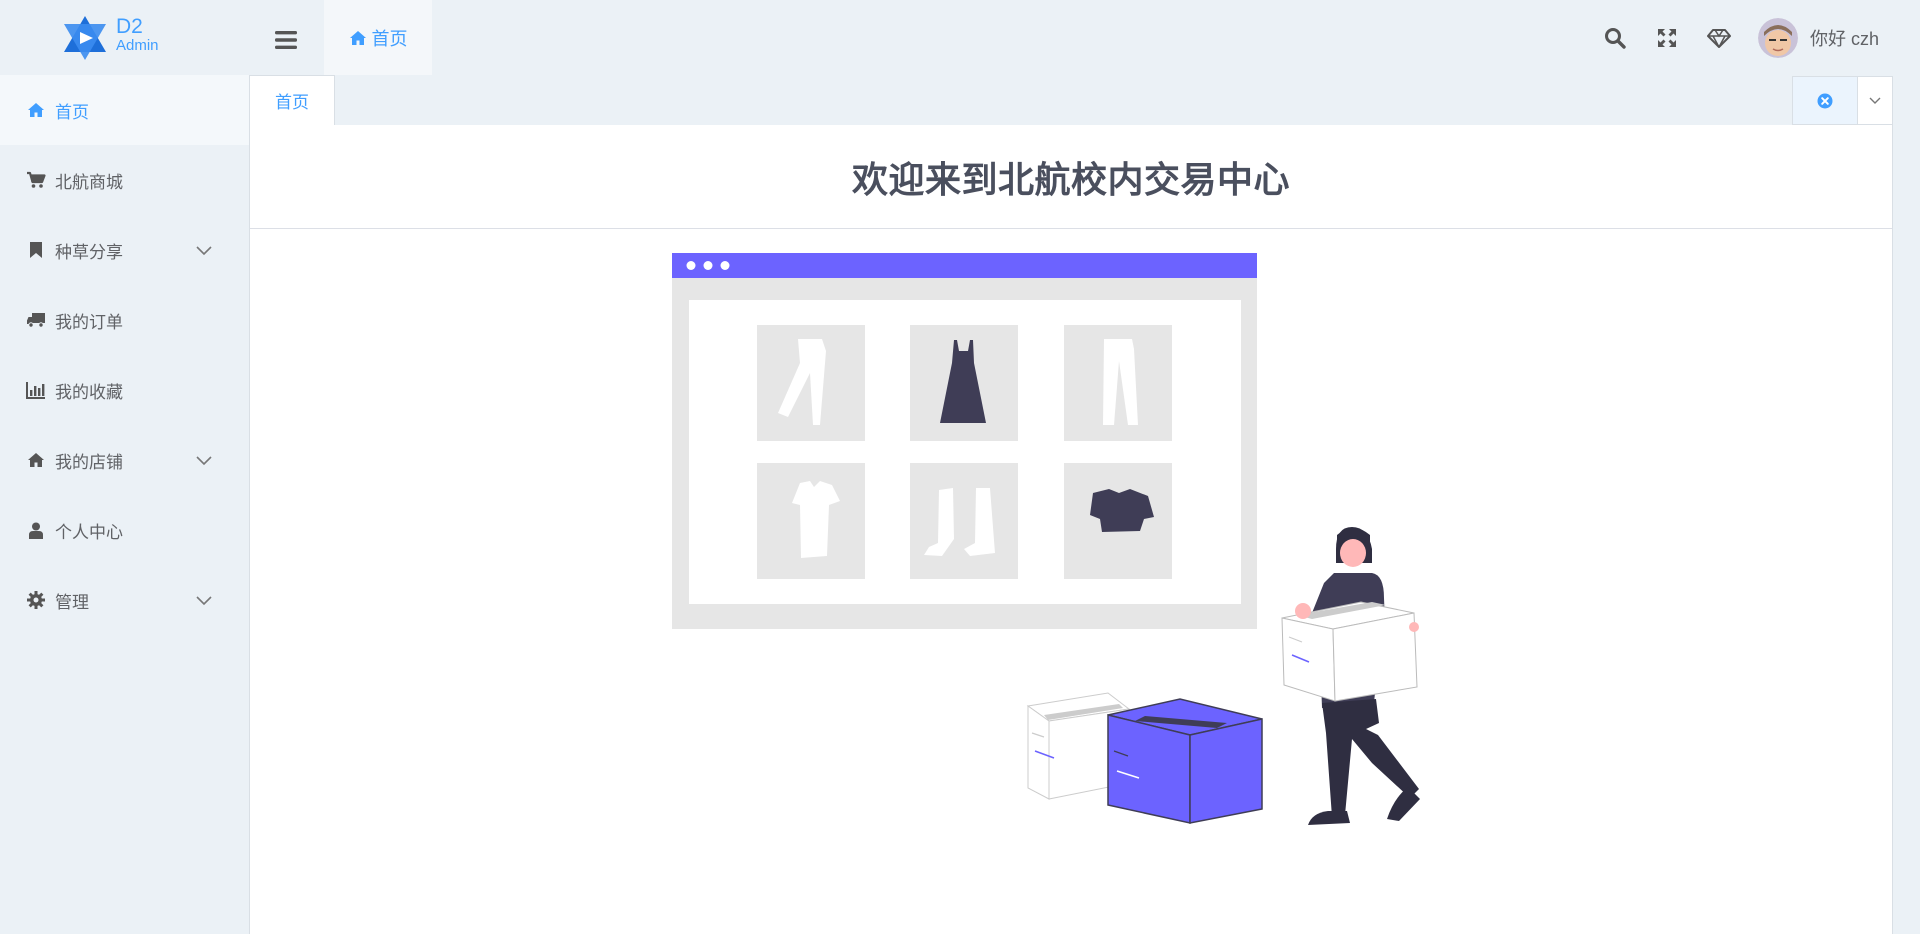 The width and height of the screenshot is (1920, 934). Describe the element at coordinates (36, 390) in the screenshot. I see `bar-chart-icon` at that location.